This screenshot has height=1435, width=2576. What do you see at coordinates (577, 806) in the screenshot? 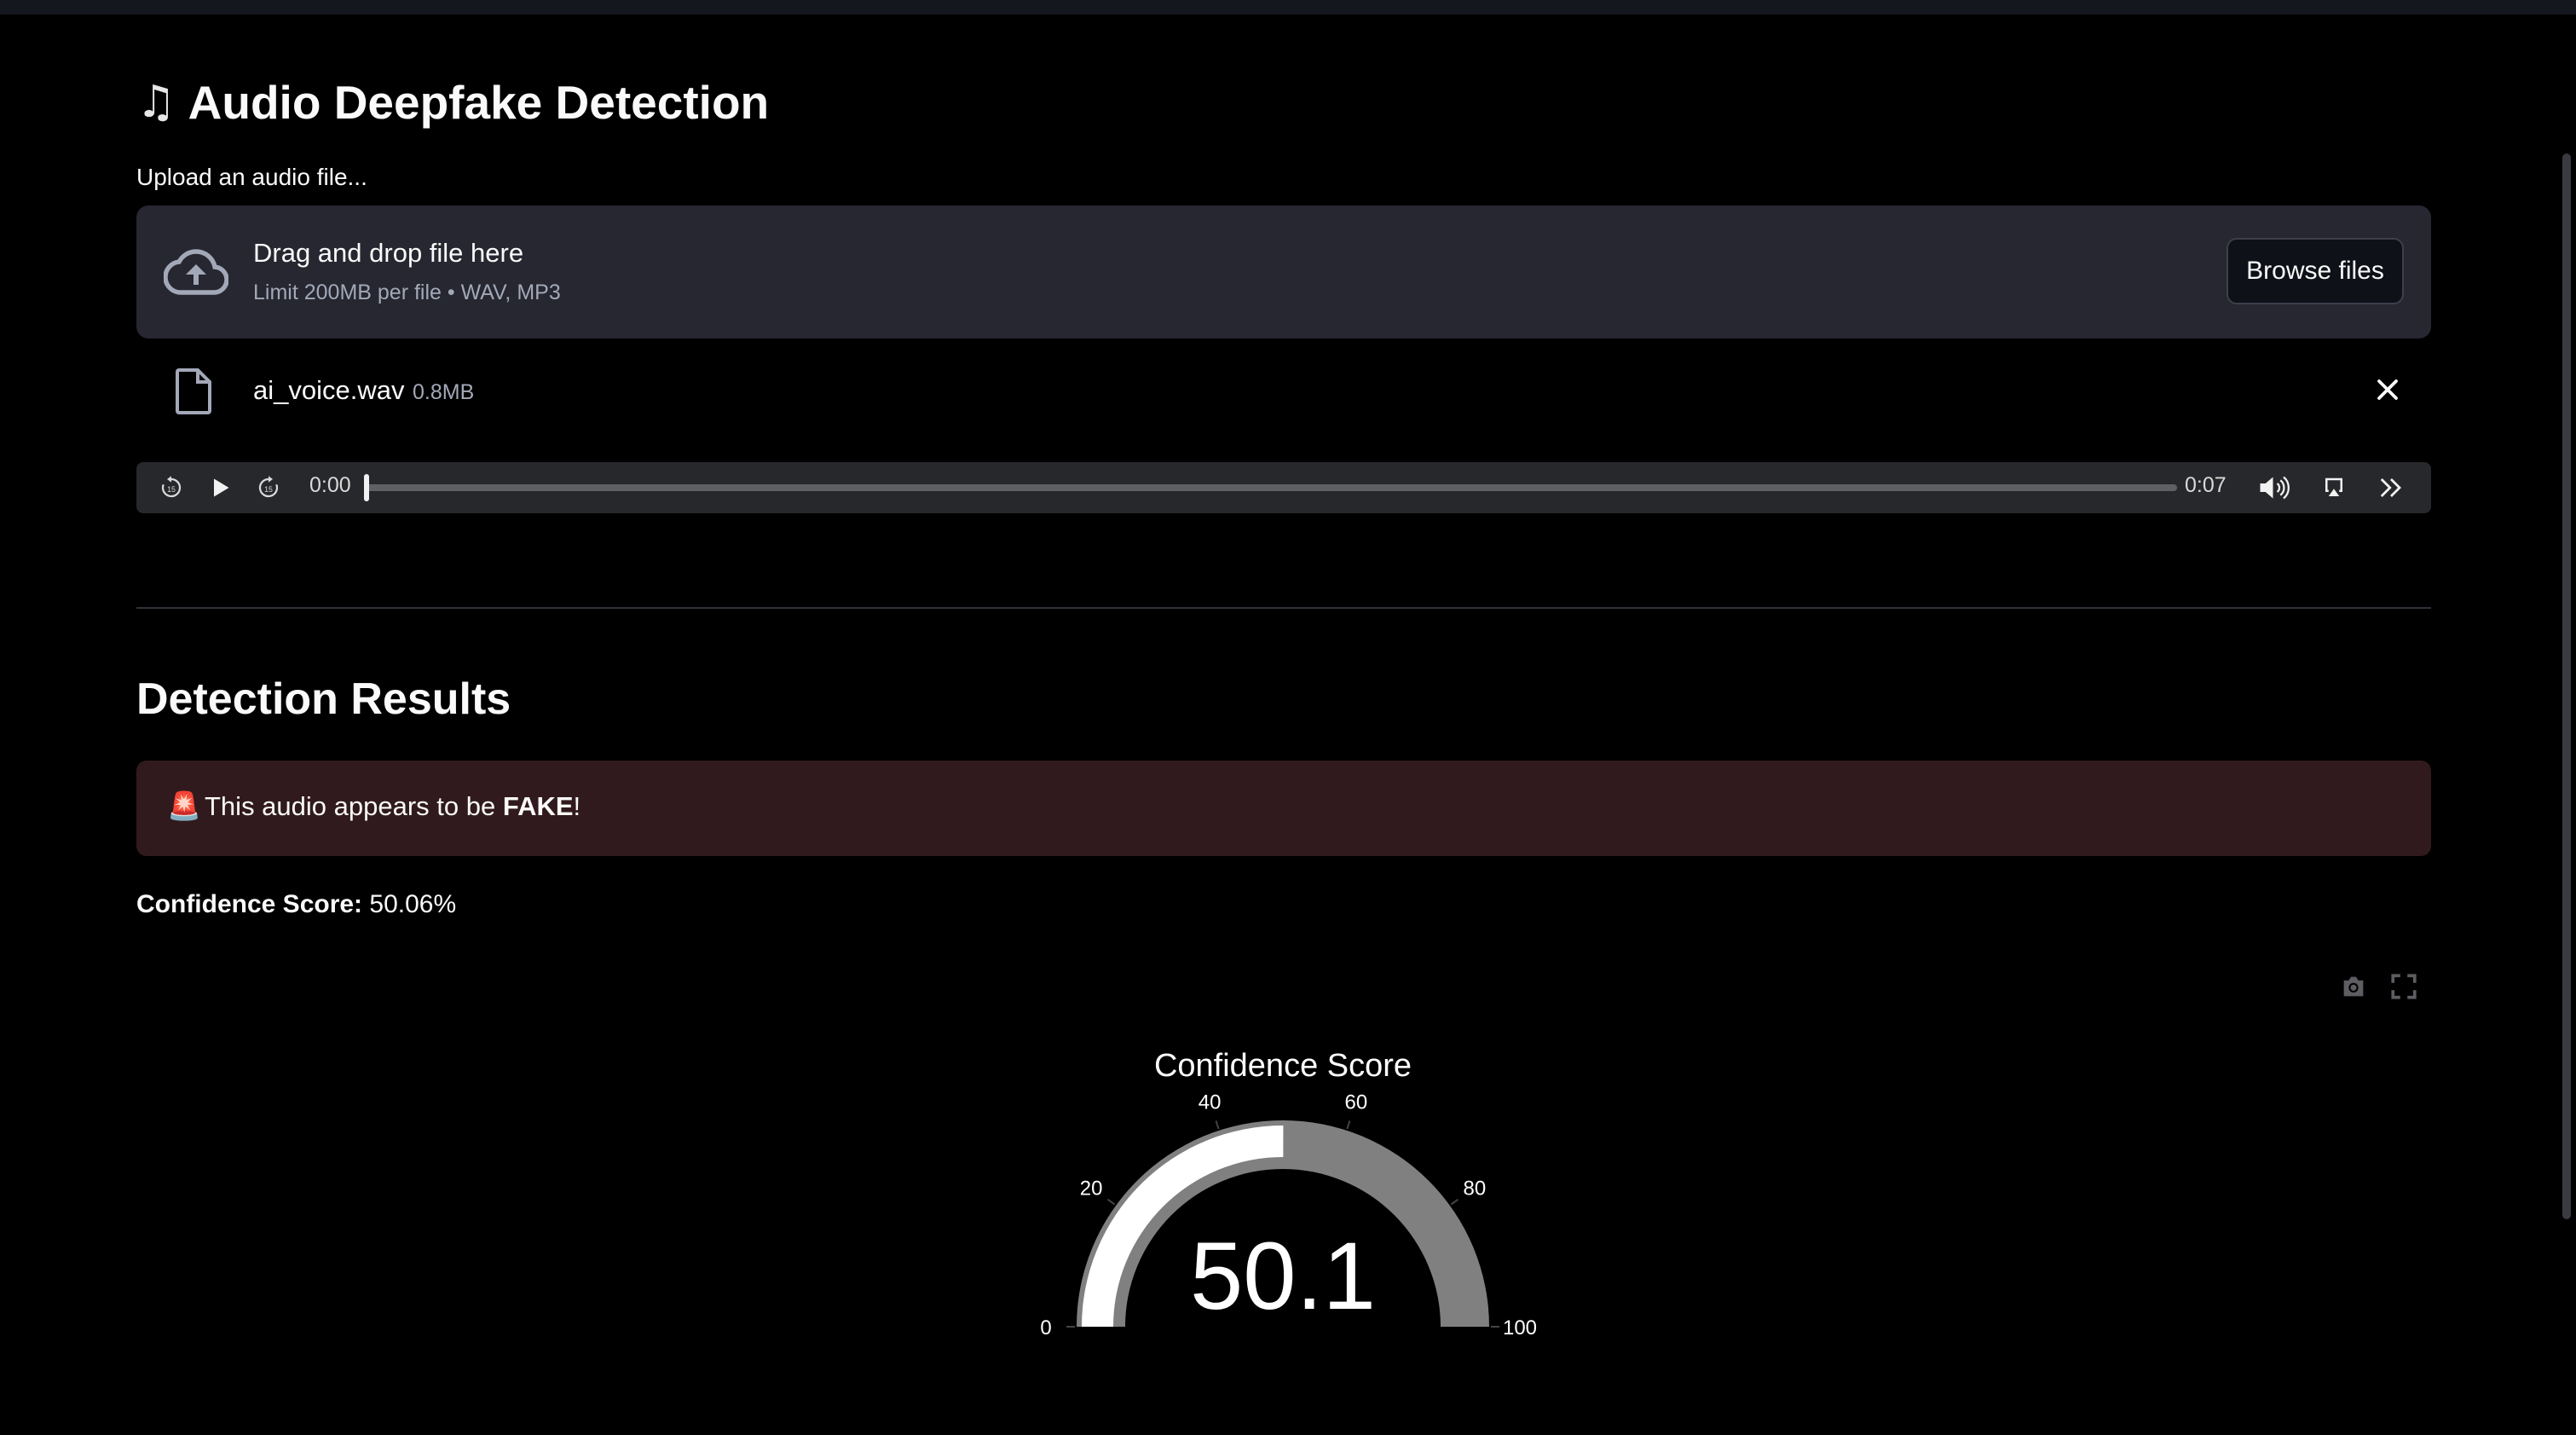
I see `alert-suffix: !` at bounding box center [577, 806].